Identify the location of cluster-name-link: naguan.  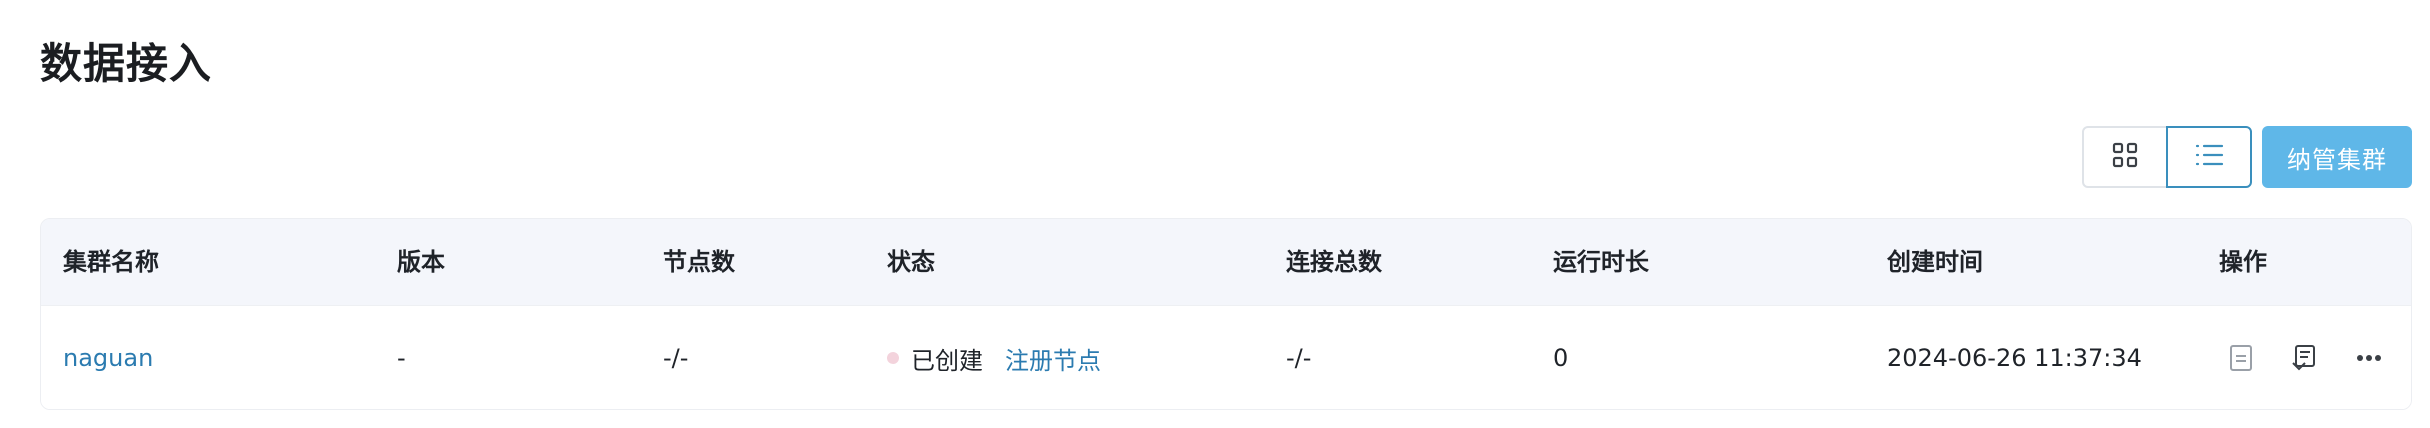
(108, 358).